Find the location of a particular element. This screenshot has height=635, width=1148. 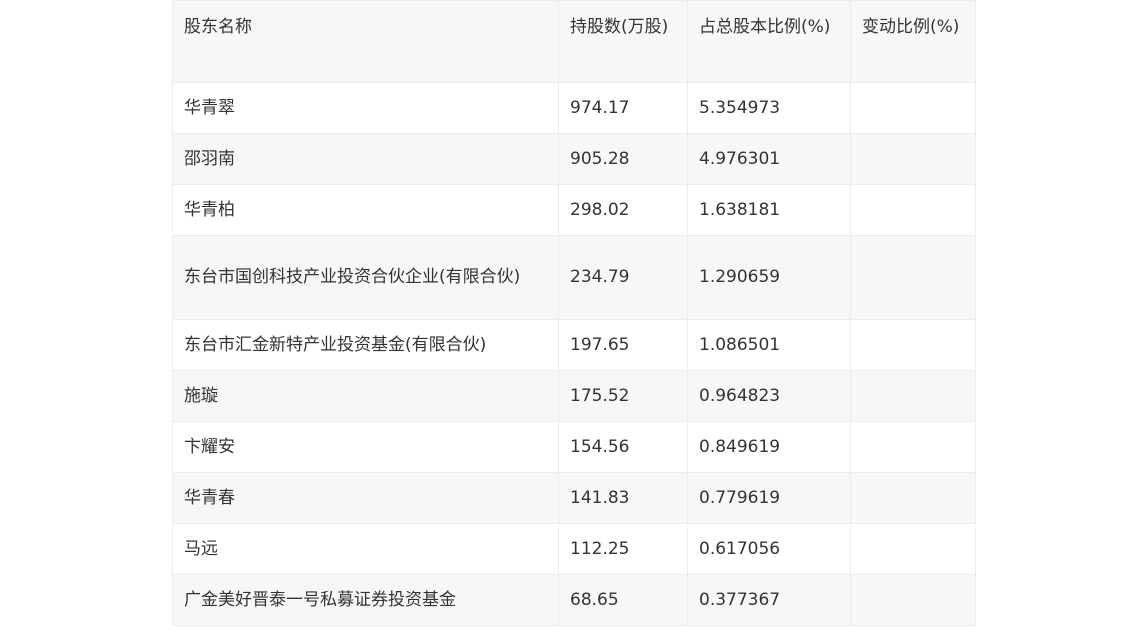

cell-shares: 175.52 is located at coordinates (623, 396).